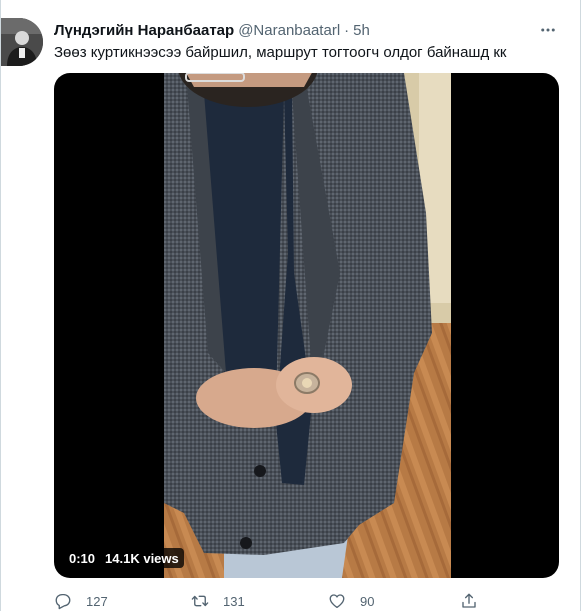 This screenshot has width=581, height=611. What do you see at coordinates (144, 30) in the screenshot?
I see `author-name: Лүндэгийн Наранбаатар` at bounding box center [144, 30].